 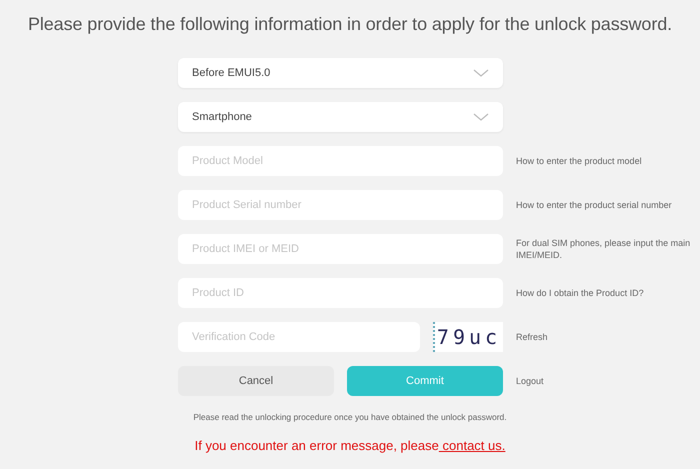 I want to click on contact-link: contact us., so click(x=472, y=445).